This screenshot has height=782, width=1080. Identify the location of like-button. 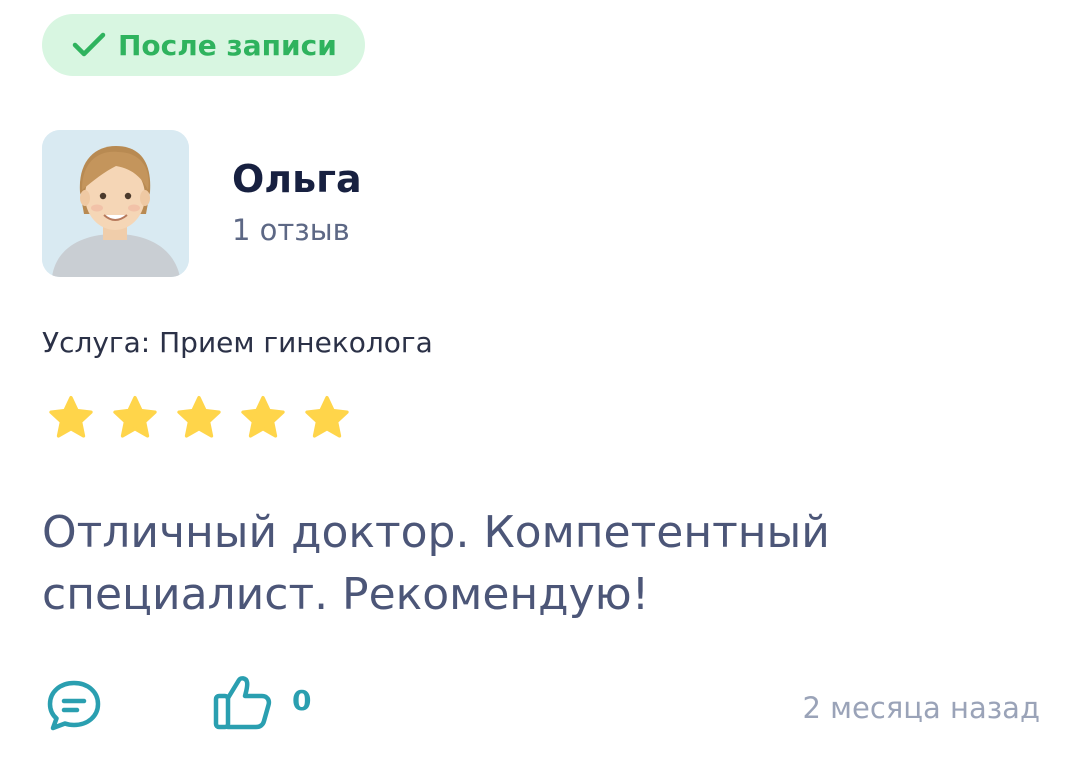
(243, 702).